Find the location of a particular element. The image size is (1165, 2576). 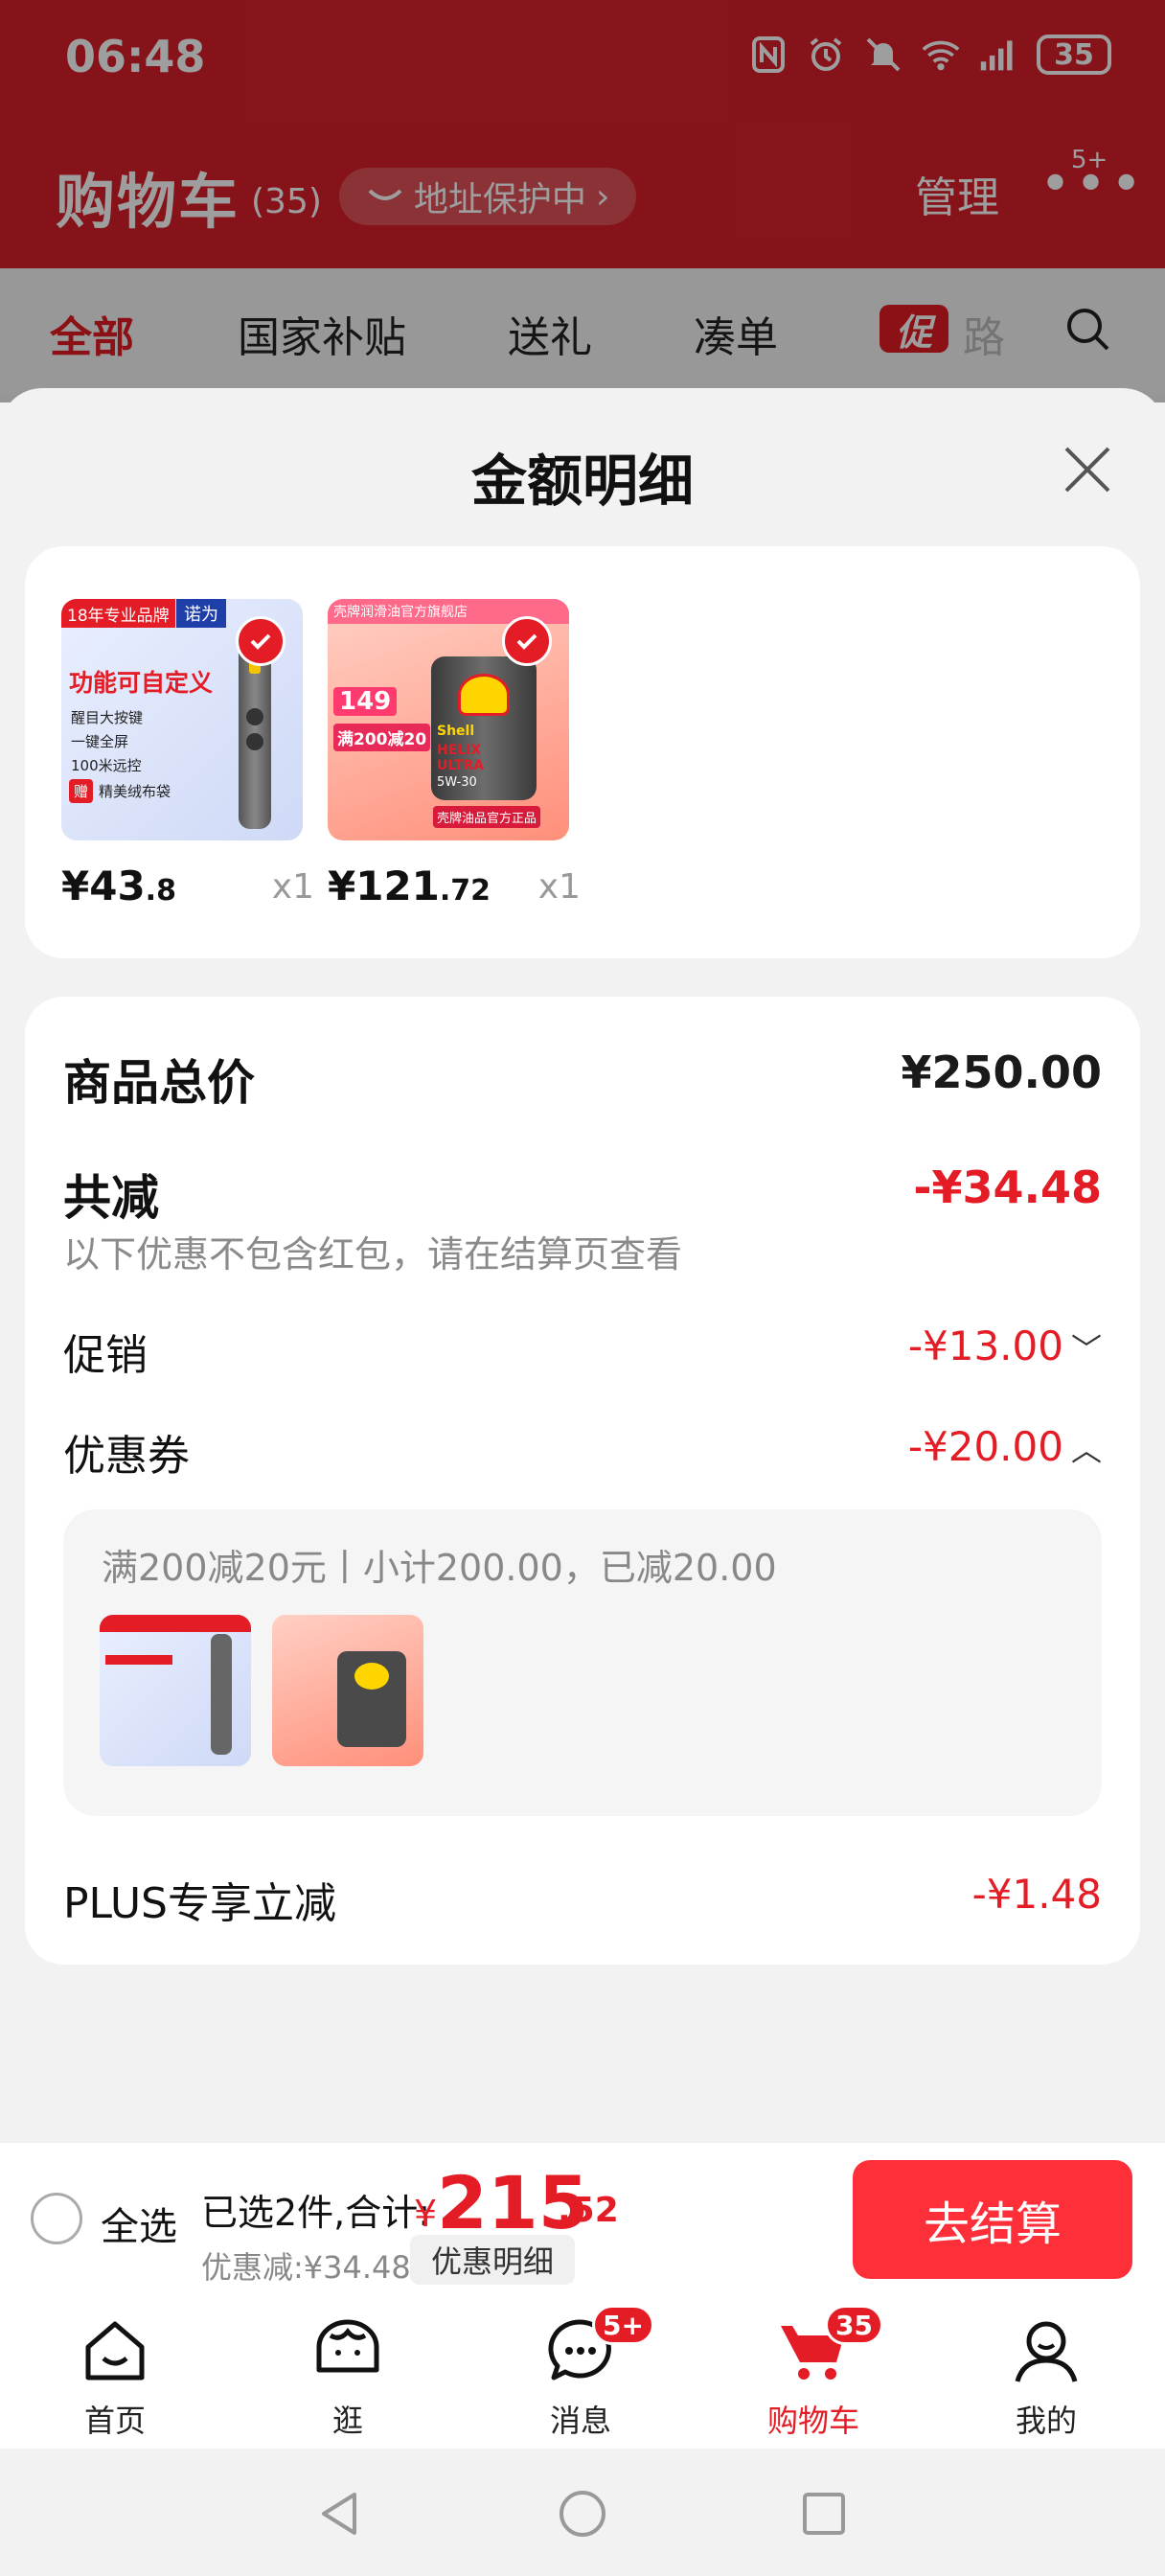

coupon-value: -¥20.00 is located at coordinates (985, 1446).